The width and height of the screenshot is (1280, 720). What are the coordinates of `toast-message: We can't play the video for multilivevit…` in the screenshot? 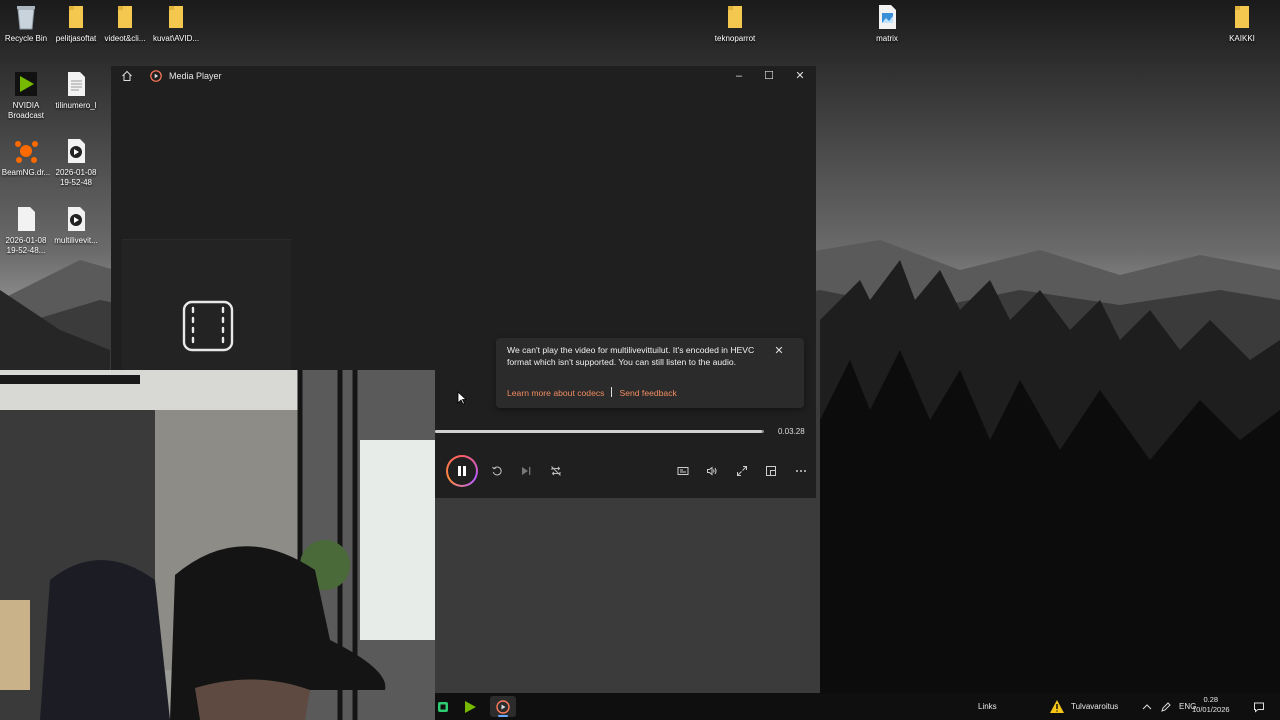 It's located at (631, 356).